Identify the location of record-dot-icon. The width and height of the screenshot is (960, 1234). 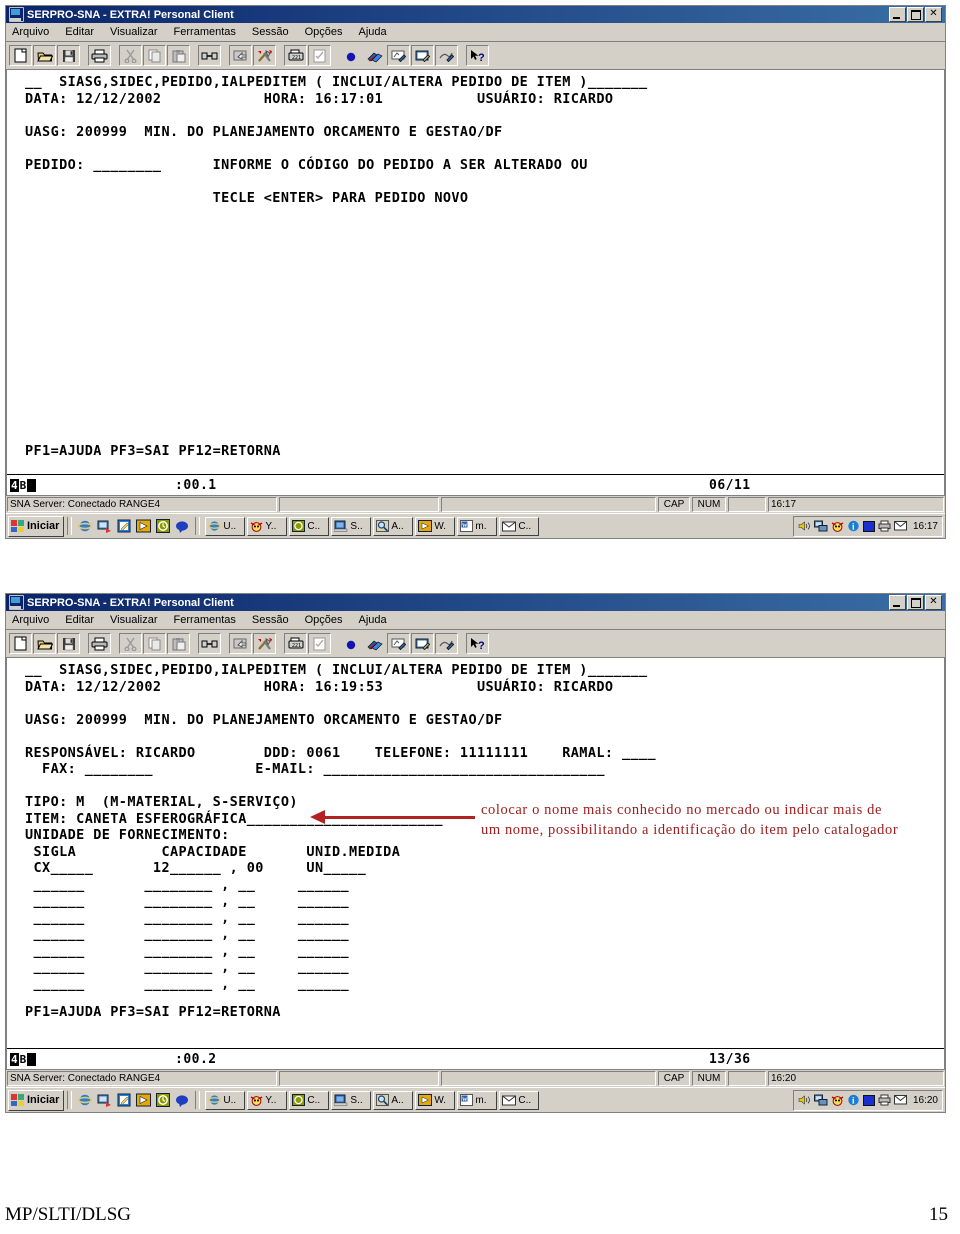
(350, 643).